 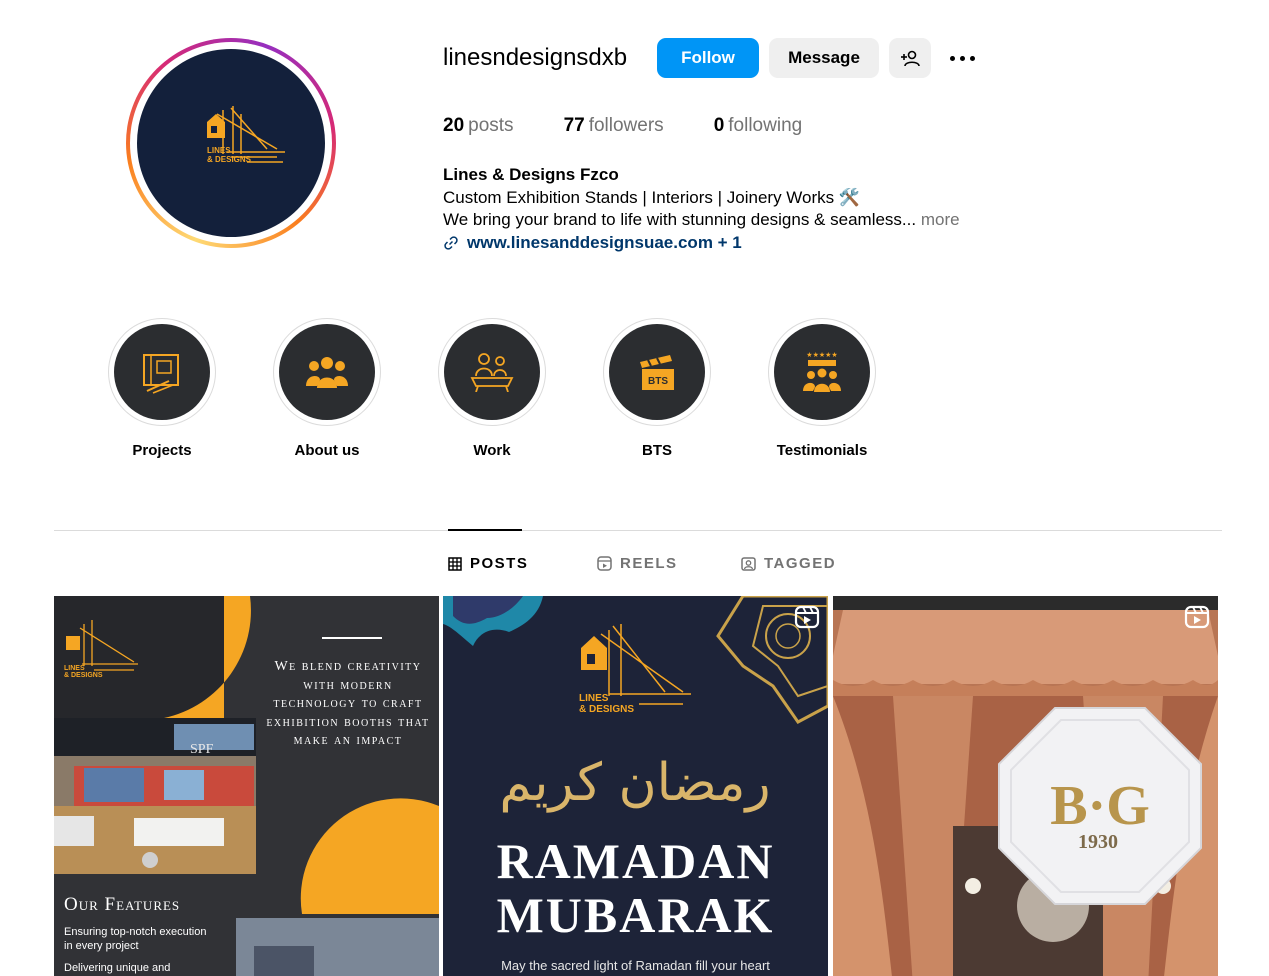 What do you see at coordinates (531, 174) in the screenshot?
I see `profile-full-name: Lines & Designs Fzco` at bounding box center [531, 174].